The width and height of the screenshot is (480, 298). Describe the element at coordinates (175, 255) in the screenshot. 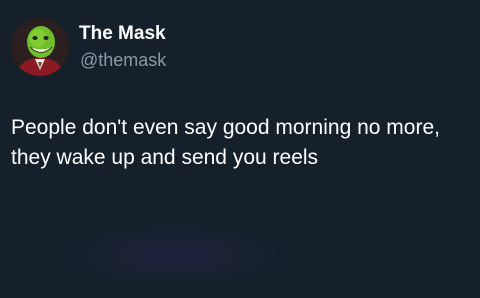

I see `background-shade` at that location.